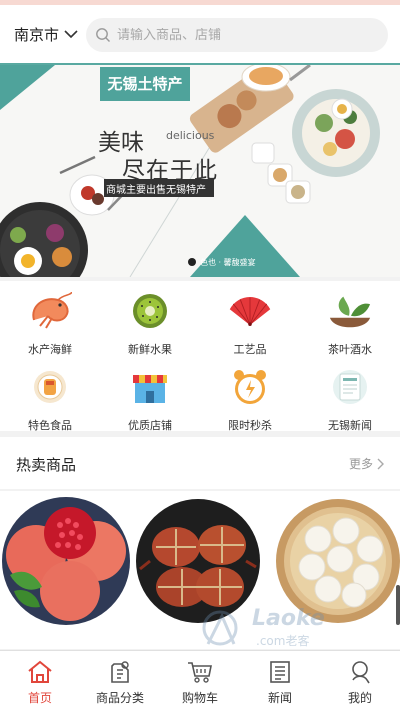  I want to click on category-item-tea: 茶叶酒水, so click(350, 322).